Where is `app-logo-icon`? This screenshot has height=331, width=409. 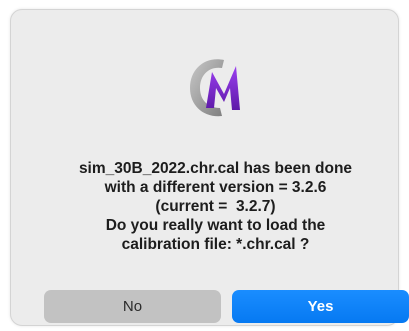
app-logo-icon is located at coordinates (216, 86).